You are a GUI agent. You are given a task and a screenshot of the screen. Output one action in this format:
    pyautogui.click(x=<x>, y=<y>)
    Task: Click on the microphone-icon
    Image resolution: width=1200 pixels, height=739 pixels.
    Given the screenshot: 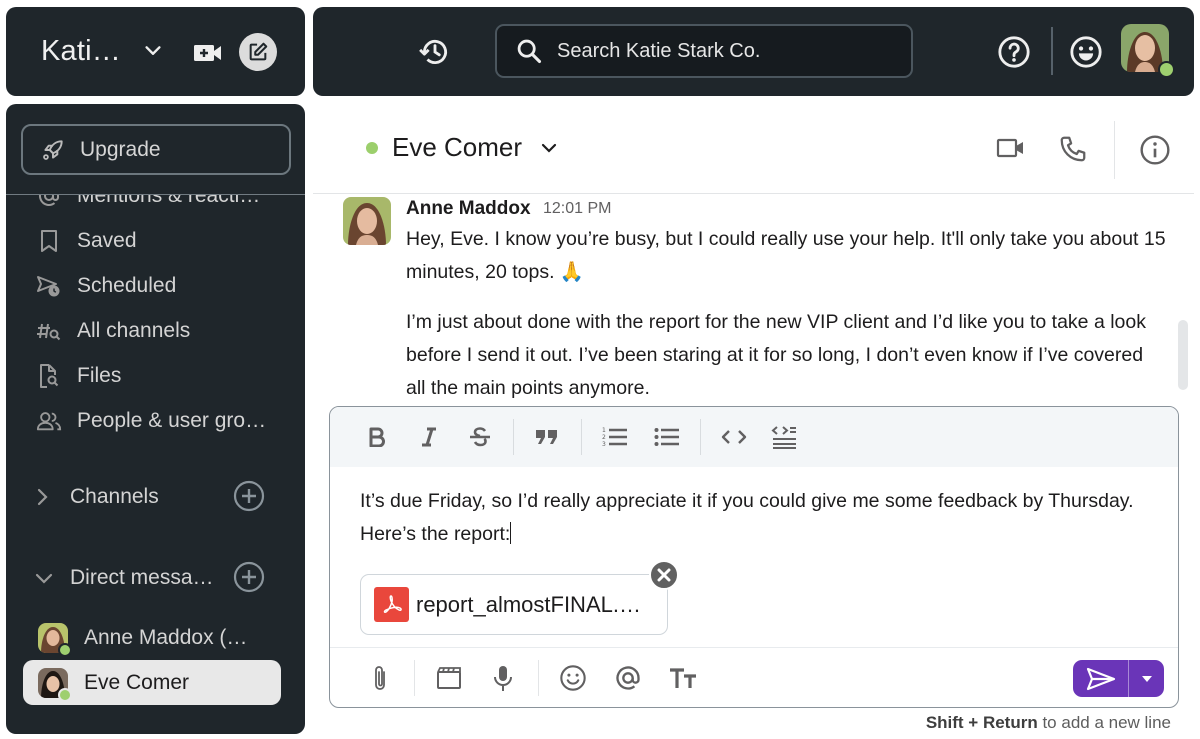 What is the action you would take?
    pyautogui.click(x=503, y=678)
    